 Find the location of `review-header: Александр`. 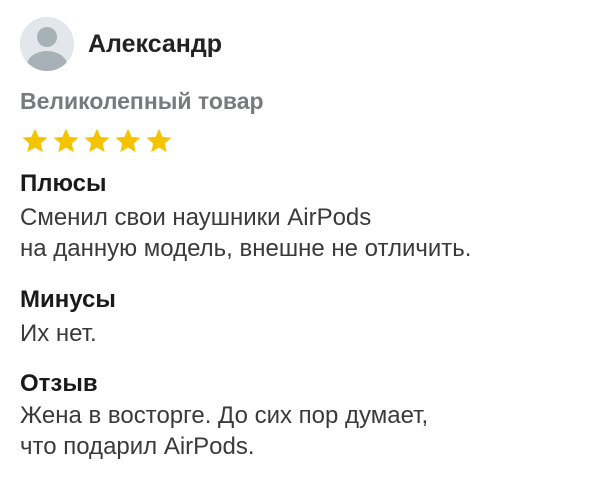

review-header: Александр is located at coordinates (121, 44).